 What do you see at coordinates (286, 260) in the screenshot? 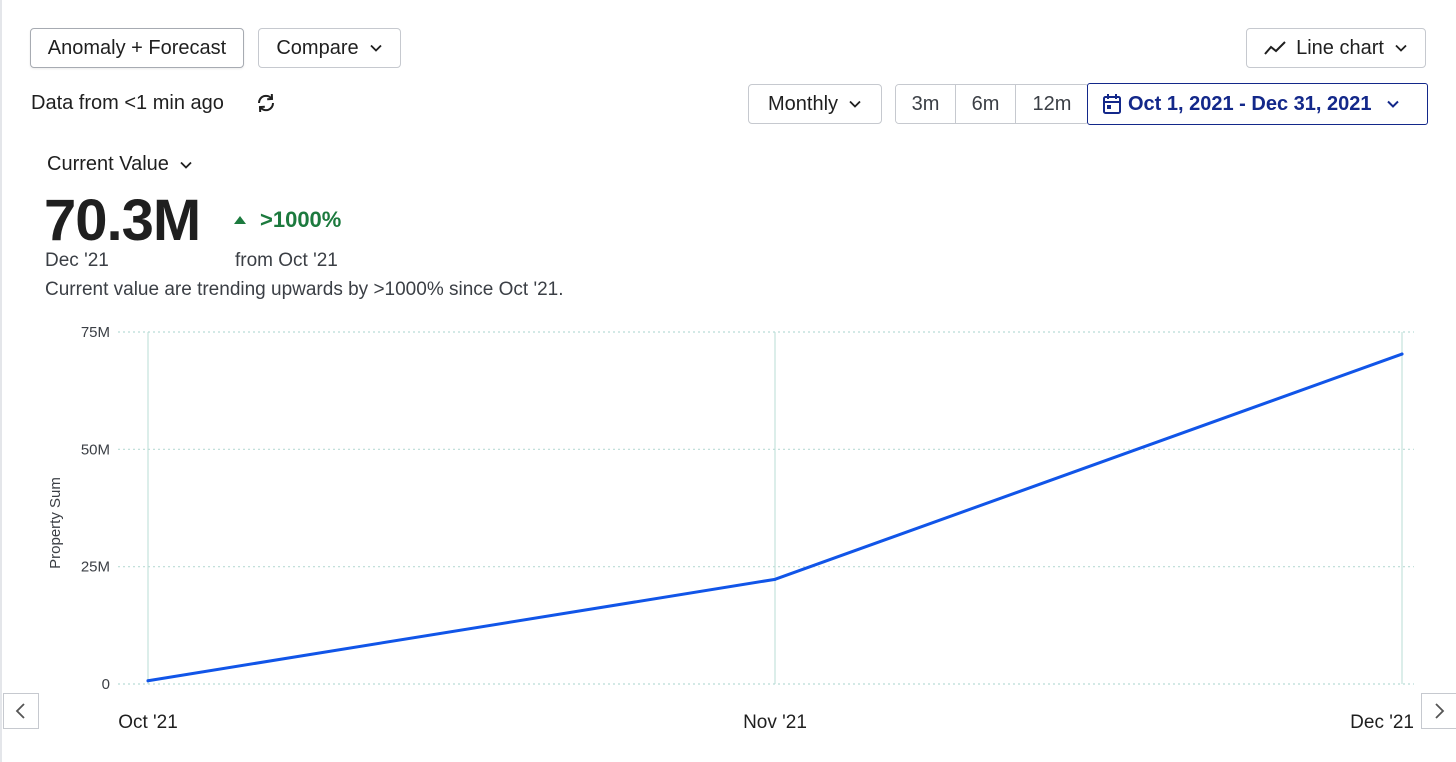
I see `change-baseline: from Oct '21` at bounding box center [286, 260].